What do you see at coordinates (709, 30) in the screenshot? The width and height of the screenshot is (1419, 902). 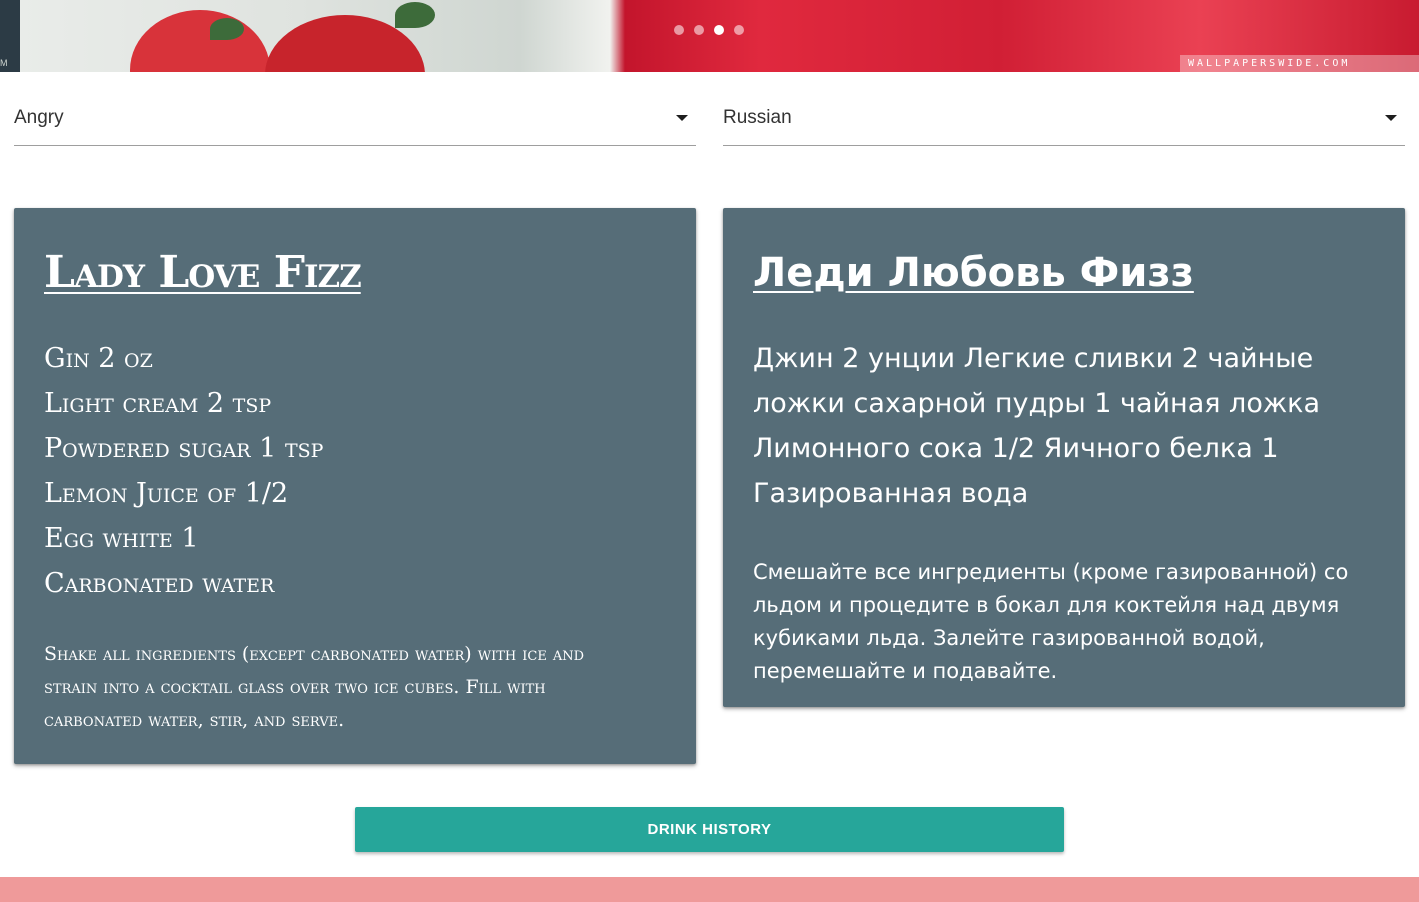 I see `carousel-indicators` at bounding box center [709, 30].